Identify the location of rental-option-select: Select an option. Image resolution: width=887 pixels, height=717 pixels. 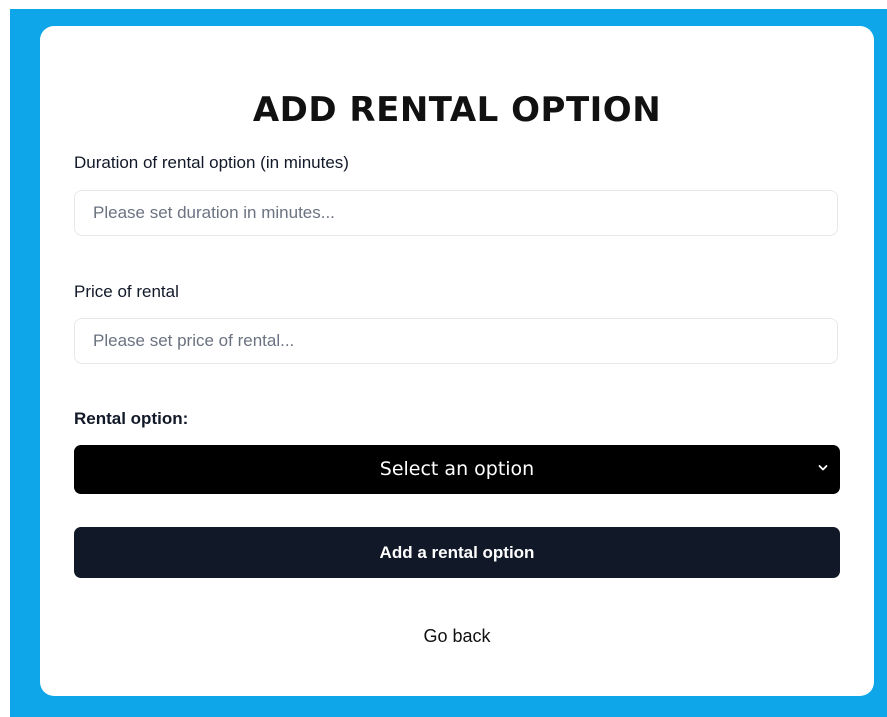
(457, 469).